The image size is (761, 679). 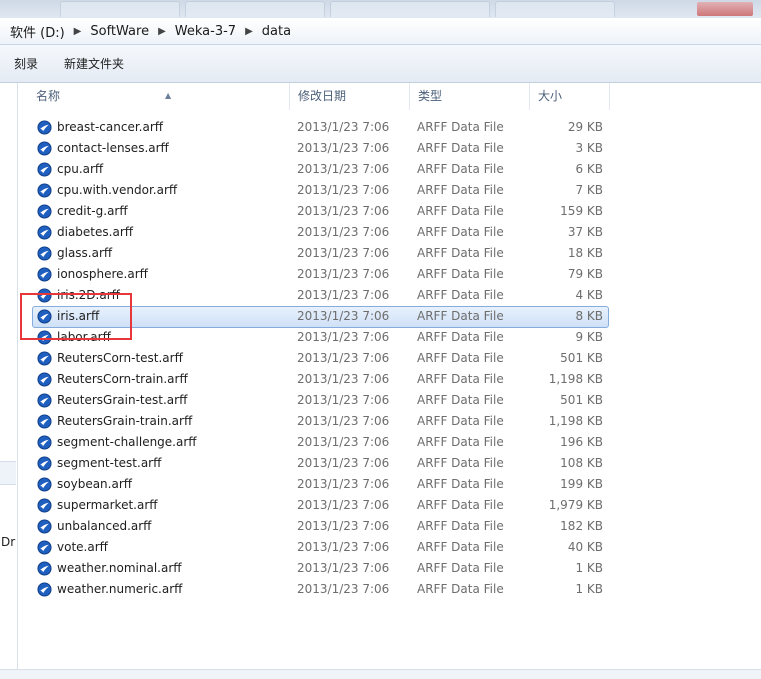 I want to click on breadcrumb-item-software: SoftWare, so click(x=119, y=31).